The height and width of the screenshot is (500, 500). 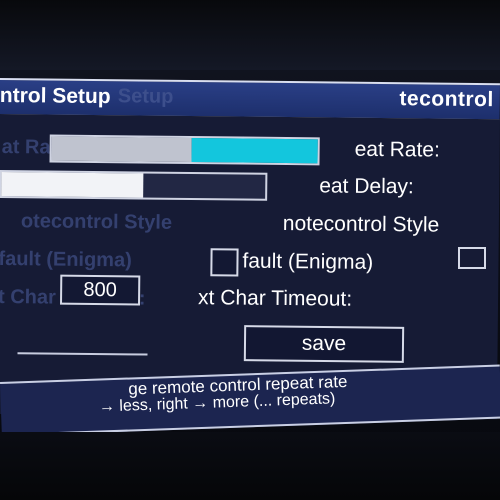 I want to click on window-title-right: tecontrol, so click(x=446, y=99).